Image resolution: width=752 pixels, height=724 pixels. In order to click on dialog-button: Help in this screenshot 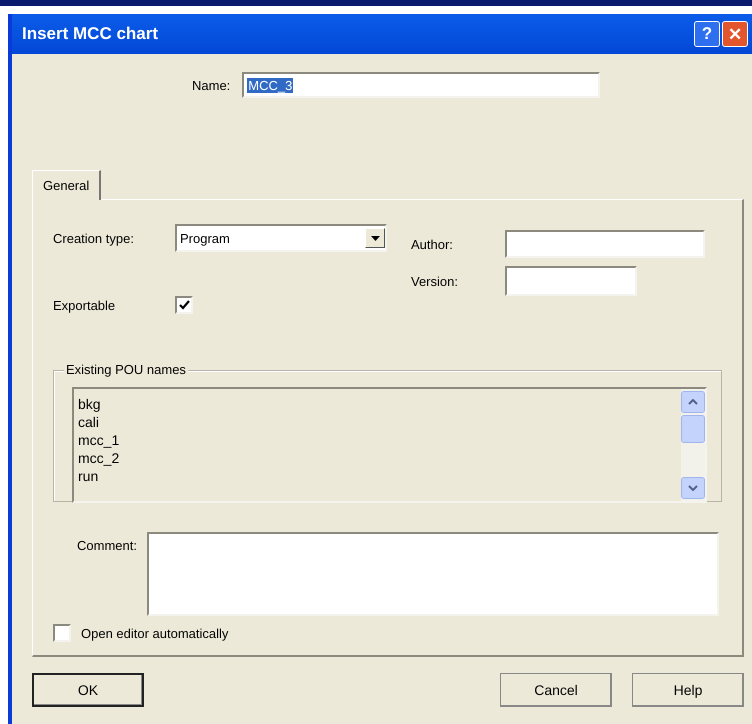, I will do `click(688, 690)`.